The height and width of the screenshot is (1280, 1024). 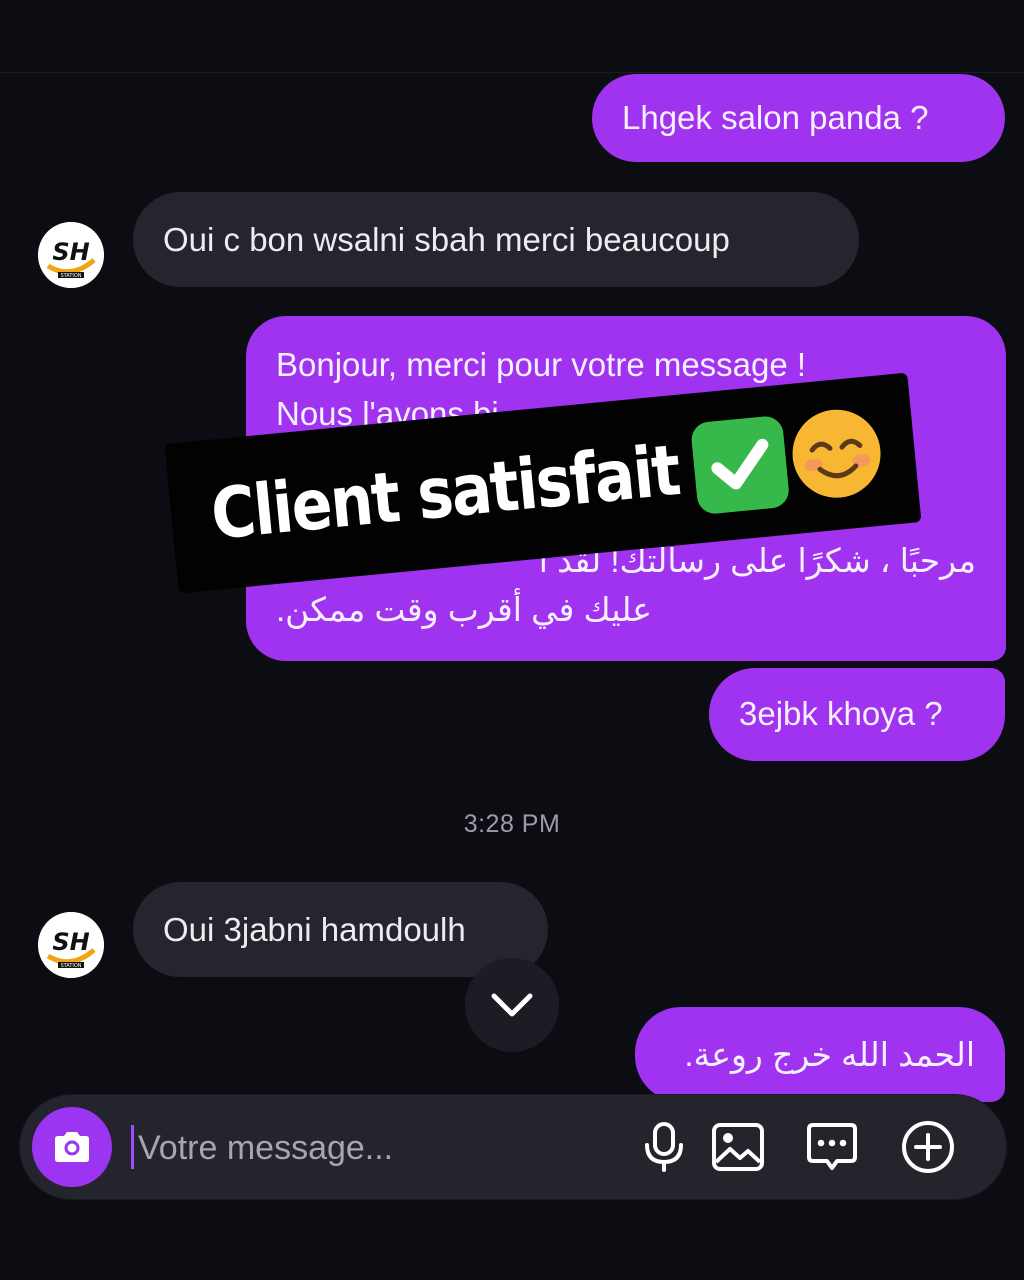 I want to click on sticker-chat-button, so click(x=832, y=1147).